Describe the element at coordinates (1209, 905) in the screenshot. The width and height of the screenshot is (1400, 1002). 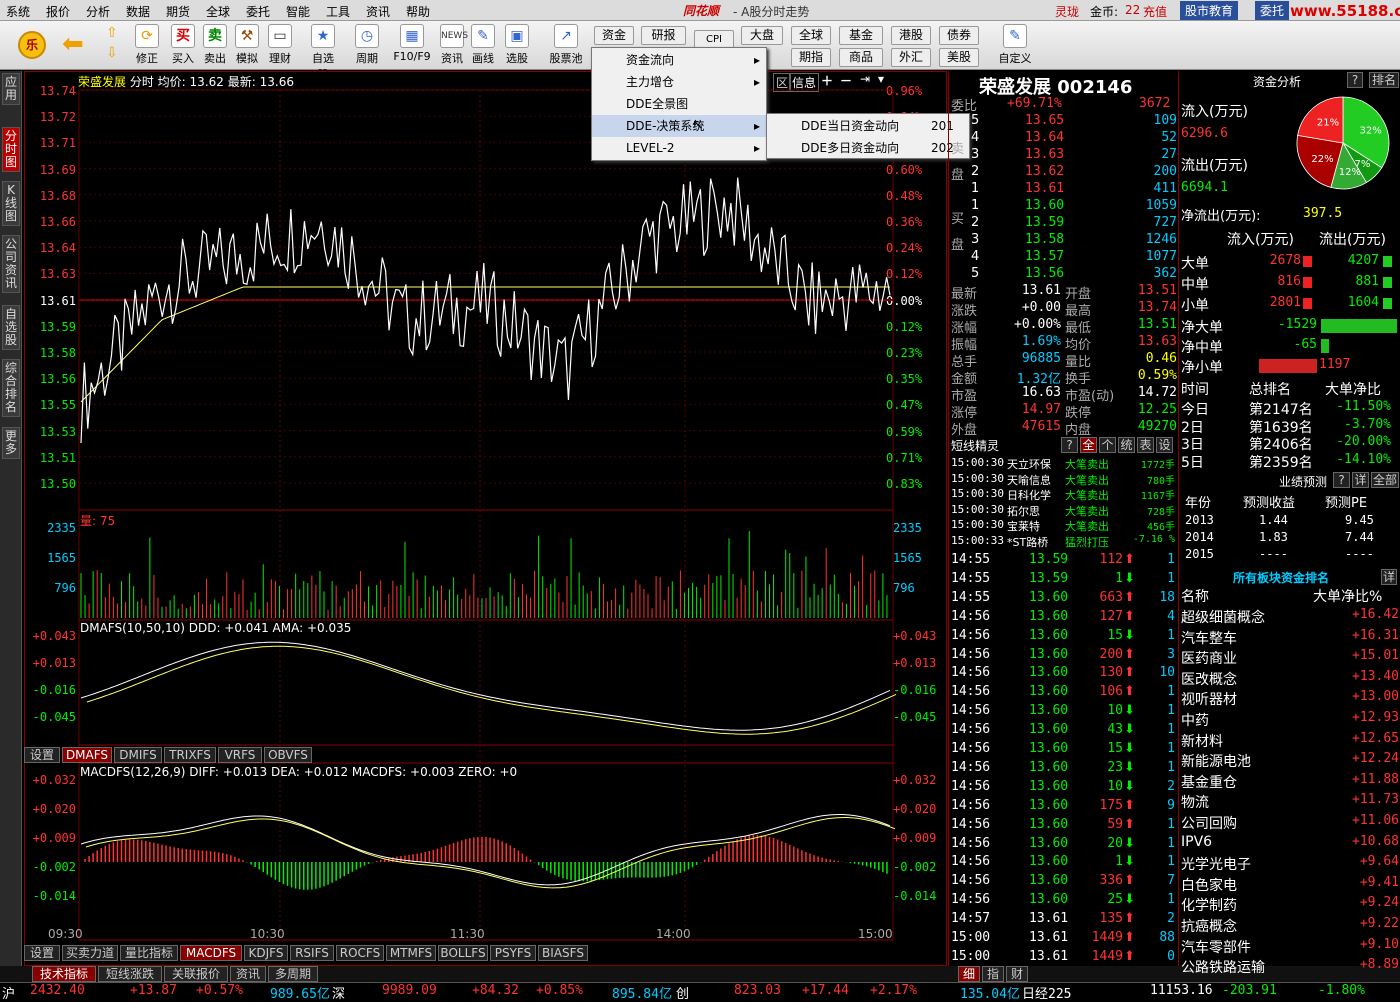
I see `sector-name: 化学制药` at that location.